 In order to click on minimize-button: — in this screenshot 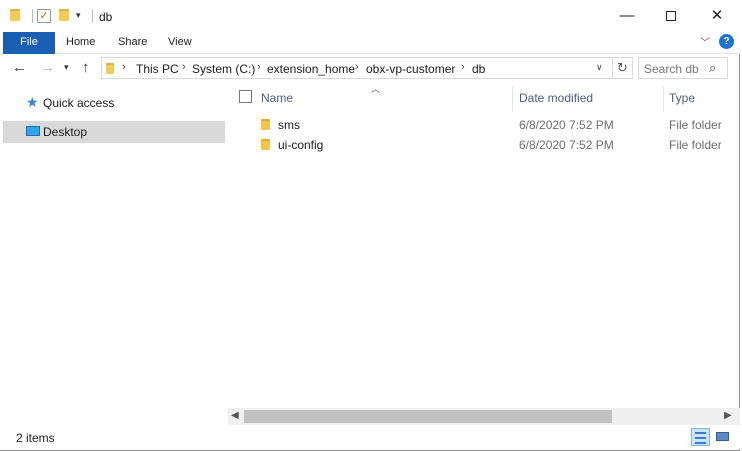, I will do `click(627, 16)`.